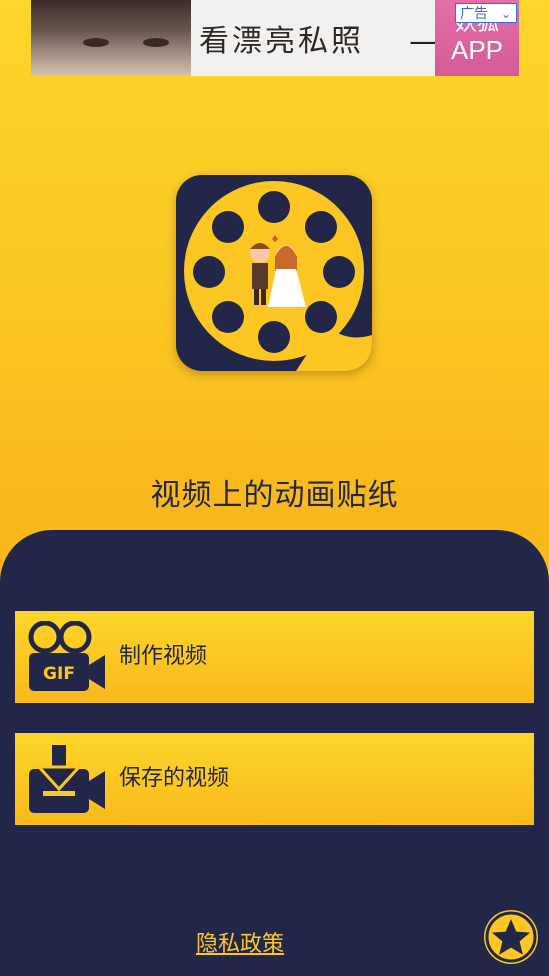  I want to click on chevron-down-icon: ⌄, so click(505, 14).